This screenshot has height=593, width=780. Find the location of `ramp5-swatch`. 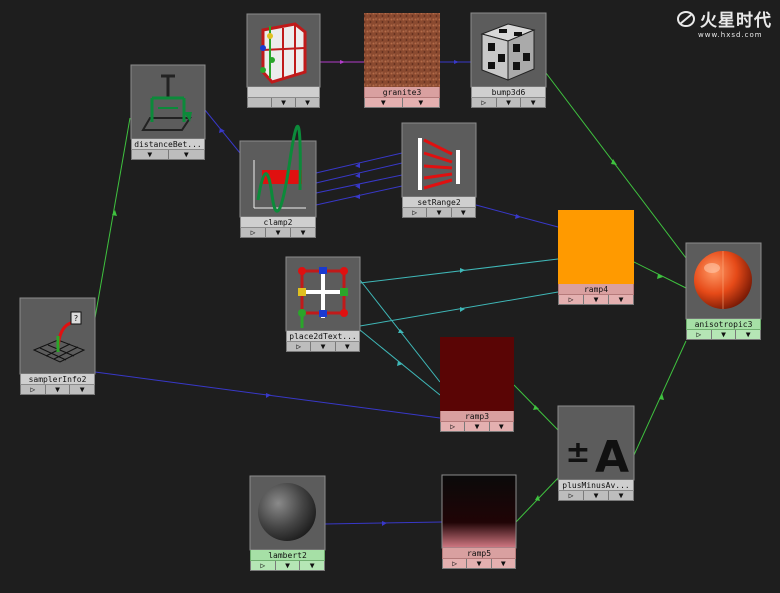

ramp5-swatch is located at coordinates (479, 511).